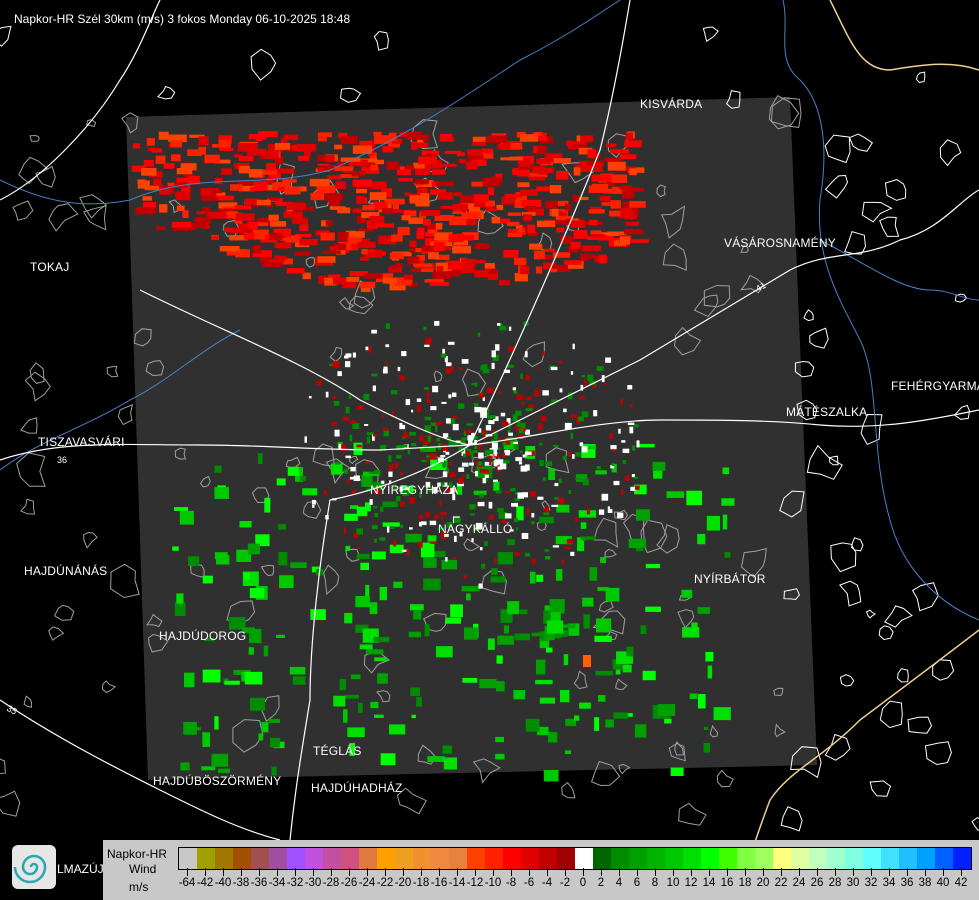 This screenshot has height=900, width=979. What do you see at coordinates (205, 883) in the screenshot?
I see `legend-tick-label: -42` at bounding box center [205, 883].